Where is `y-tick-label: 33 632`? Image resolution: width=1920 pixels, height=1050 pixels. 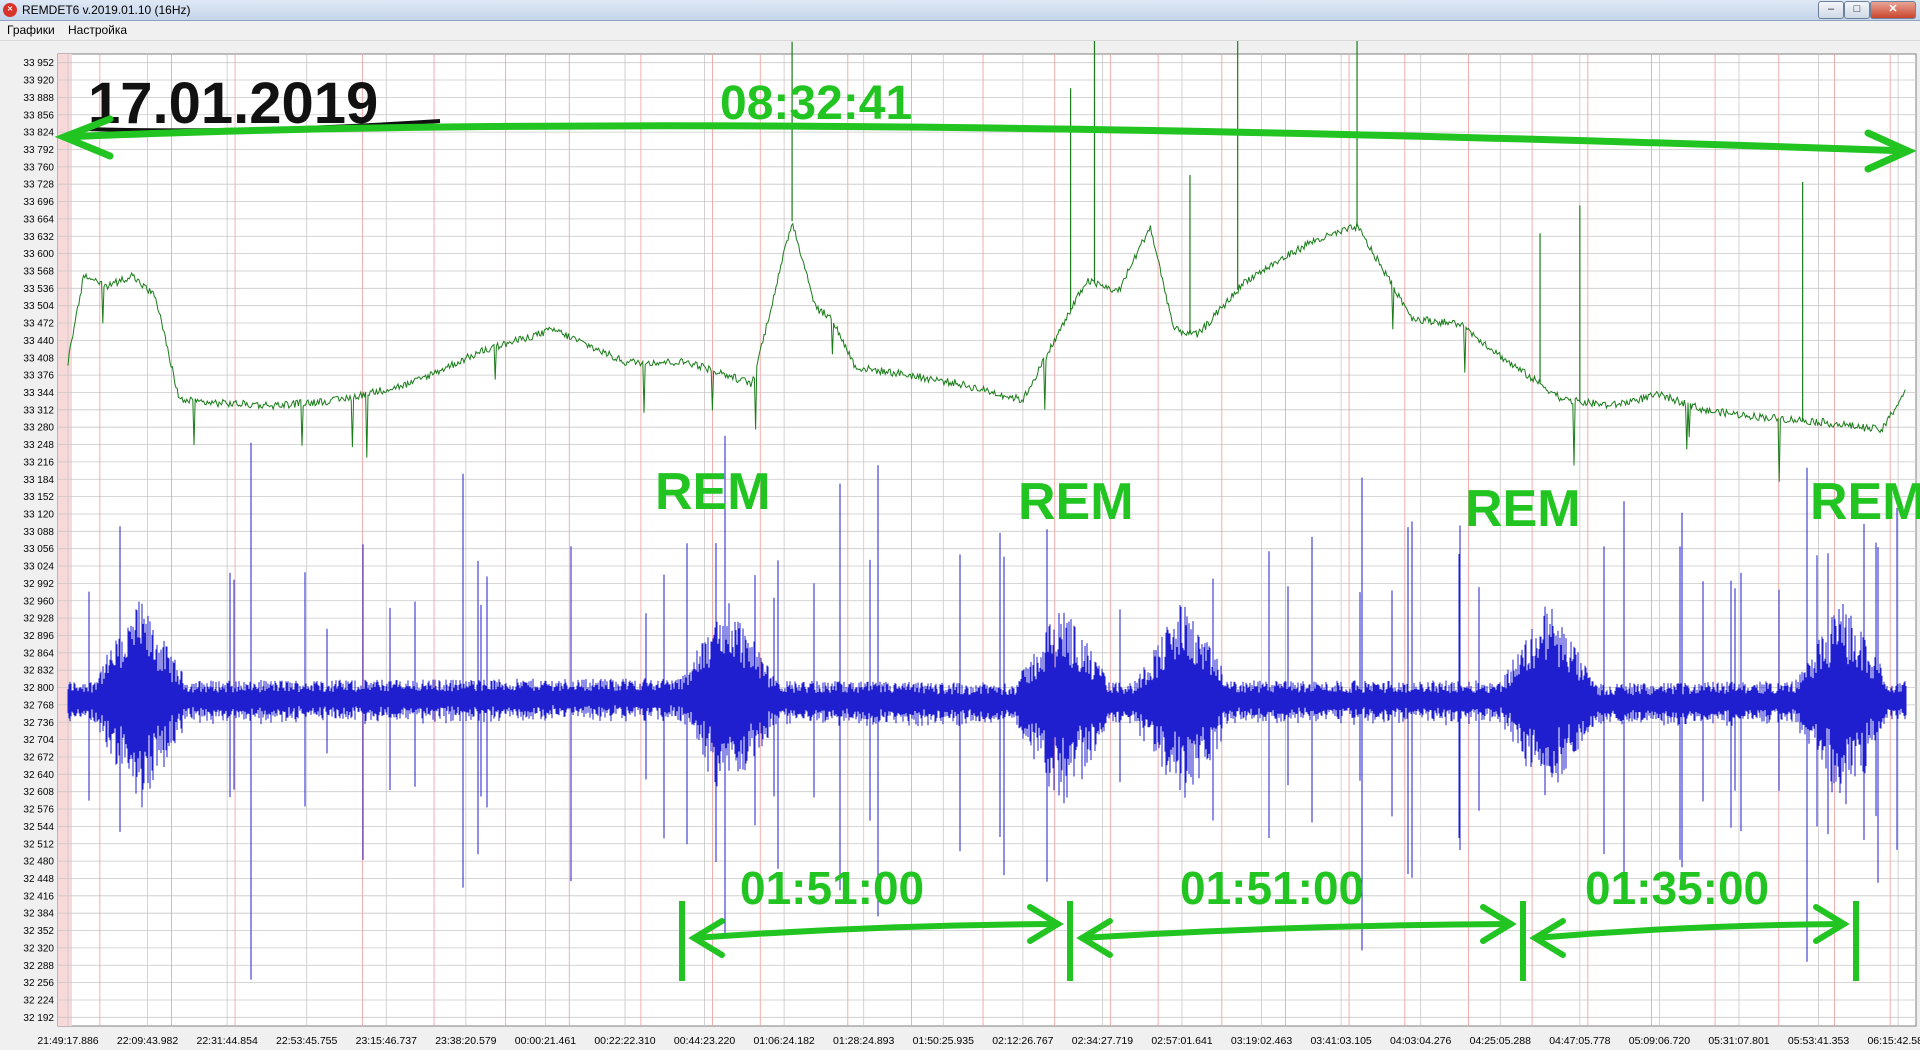
y-tick-label: 33 632 is located at coordinates (38, 237).